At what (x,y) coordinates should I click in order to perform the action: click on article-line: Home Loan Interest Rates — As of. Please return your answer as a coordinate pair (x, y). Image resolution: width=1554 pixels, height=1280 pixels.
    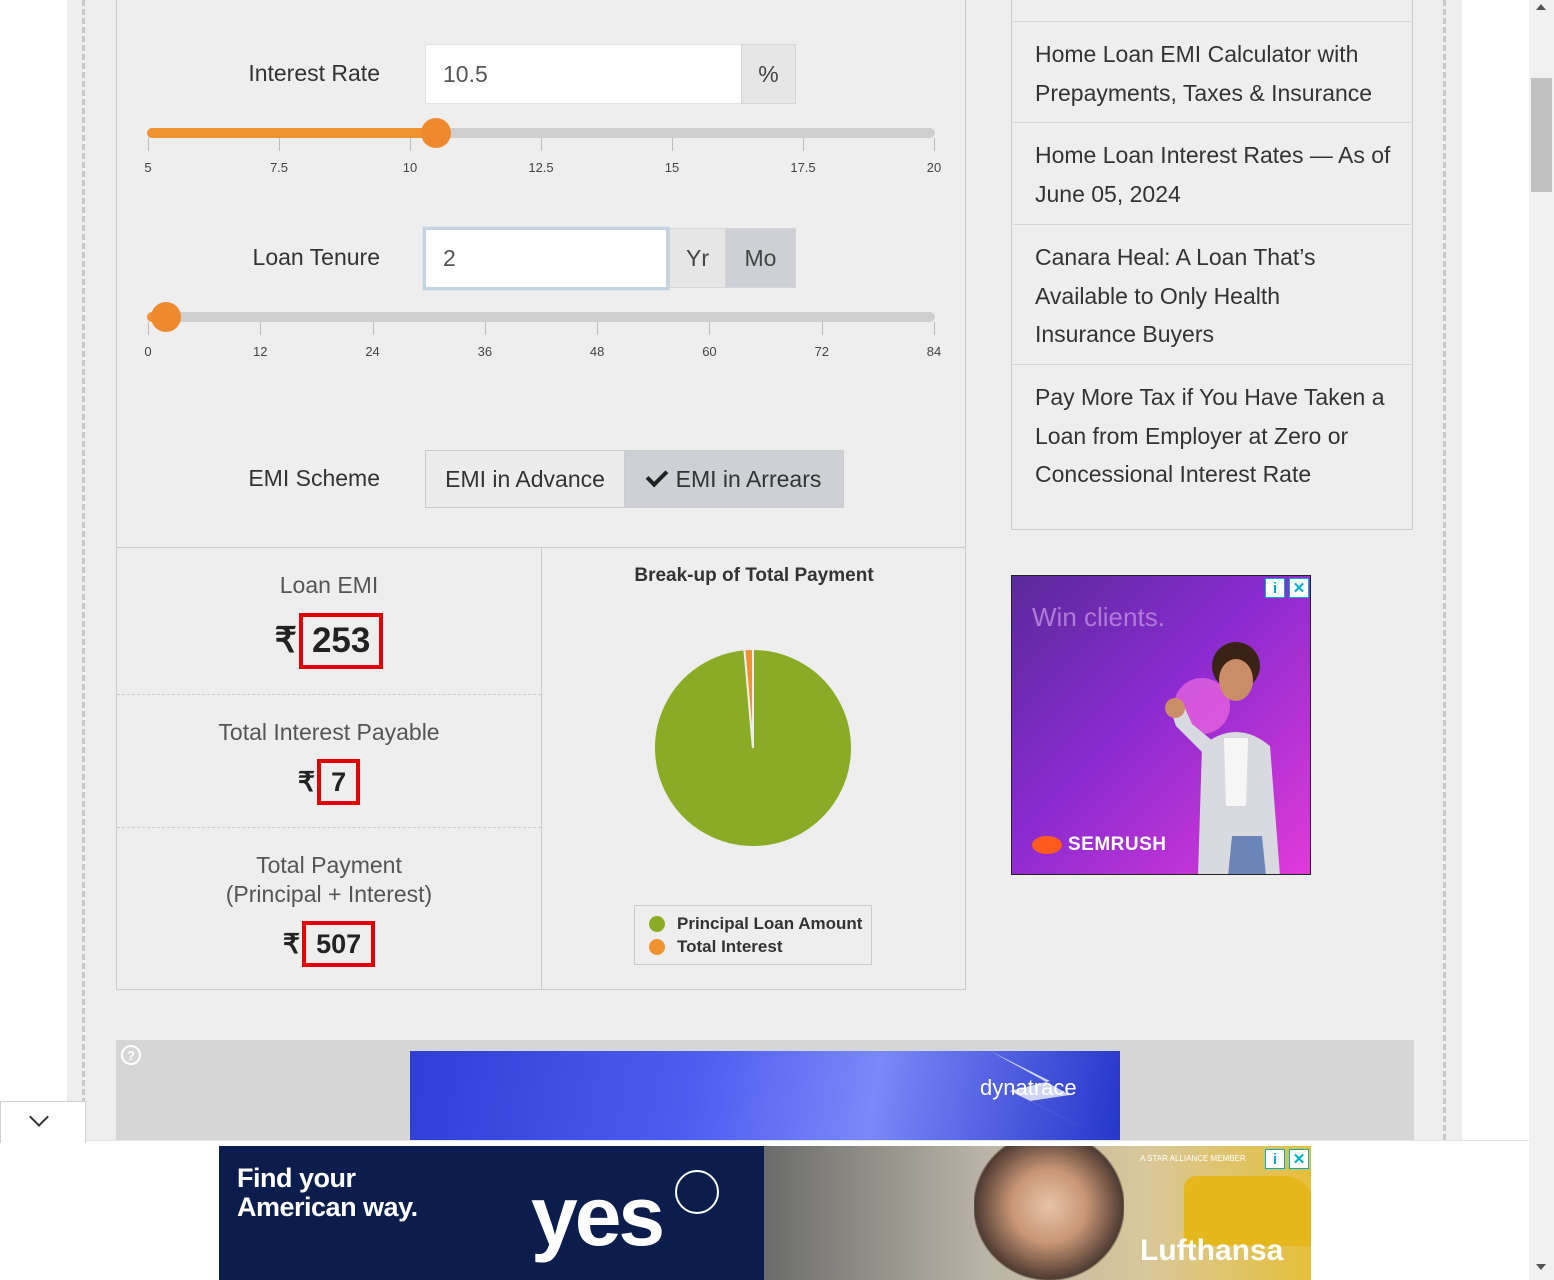
    Looking at the image, I should click on (1213, 155).